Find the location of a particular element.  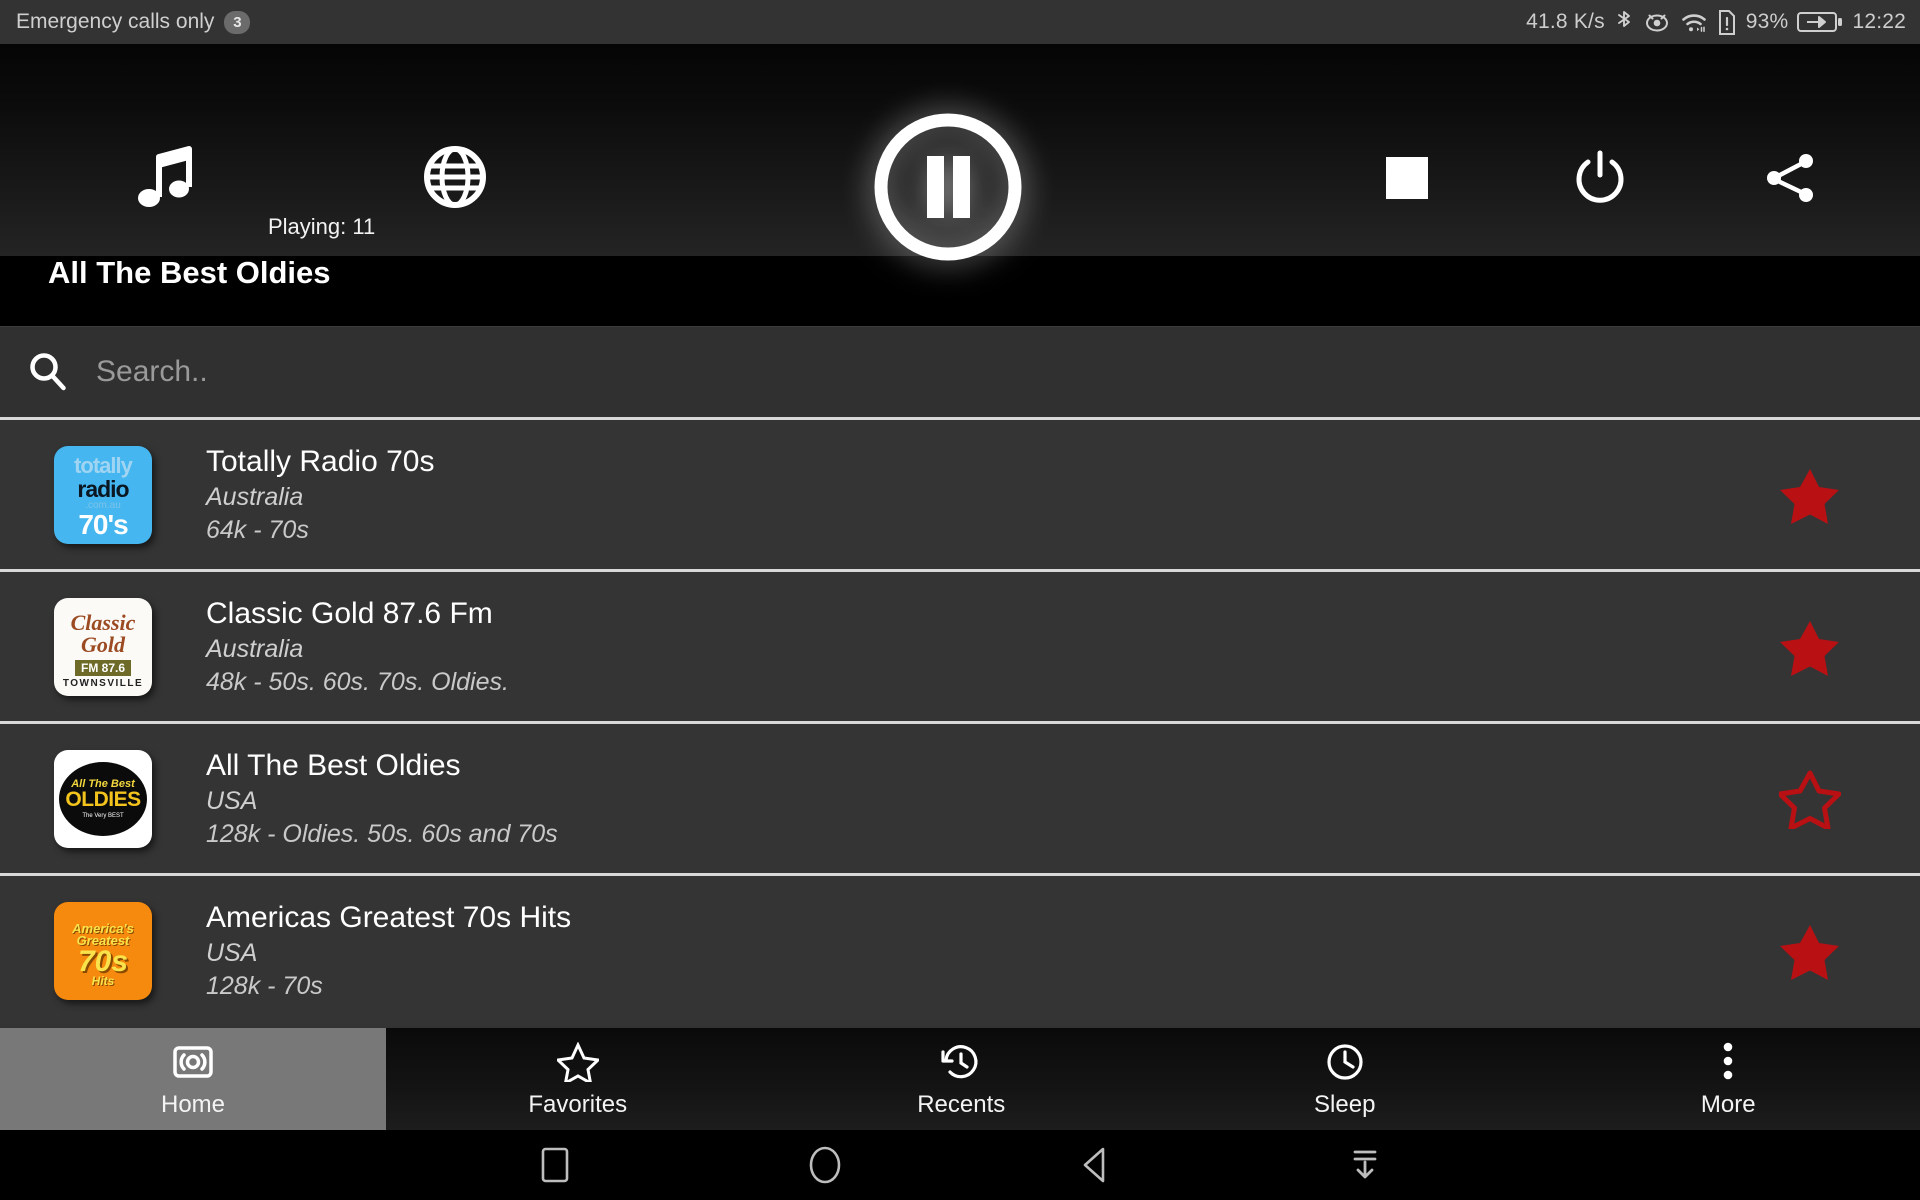

wifi-icon is located at coordinates (1694, 22).